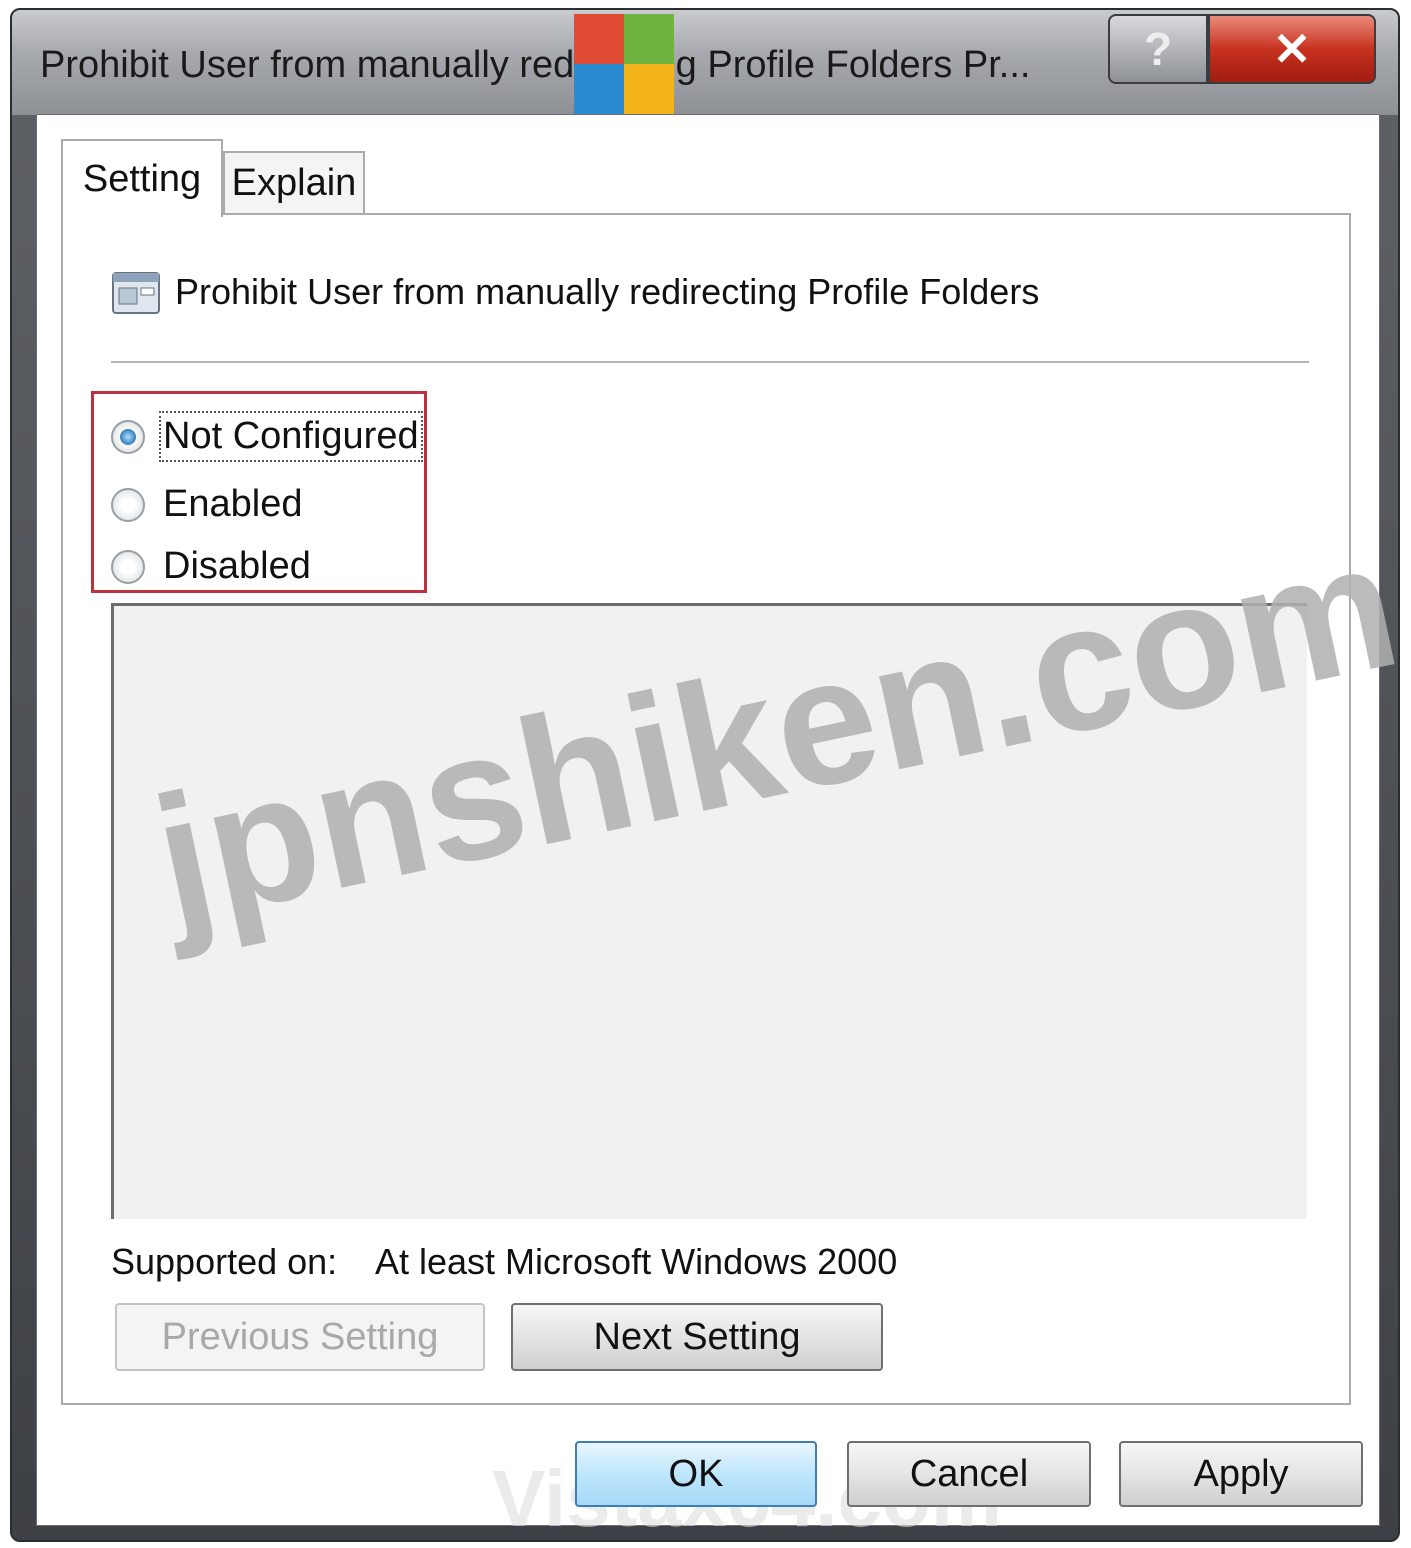 The image size is (1411, 1548). I want to click on policy-setting-icon, so click(136, 293).